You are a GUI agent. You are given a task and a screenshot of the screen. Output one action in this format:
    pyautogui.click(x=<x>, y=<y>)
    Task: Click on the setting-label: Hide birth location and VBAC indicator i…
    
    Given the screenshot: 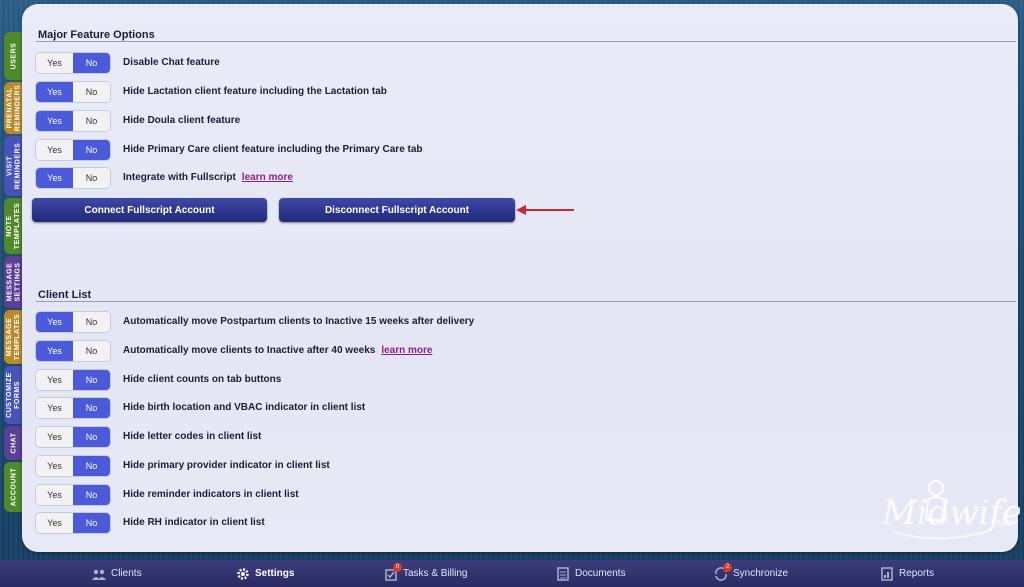 What is the action you would take?
    pyautogui.click(x=244, y=407)
    